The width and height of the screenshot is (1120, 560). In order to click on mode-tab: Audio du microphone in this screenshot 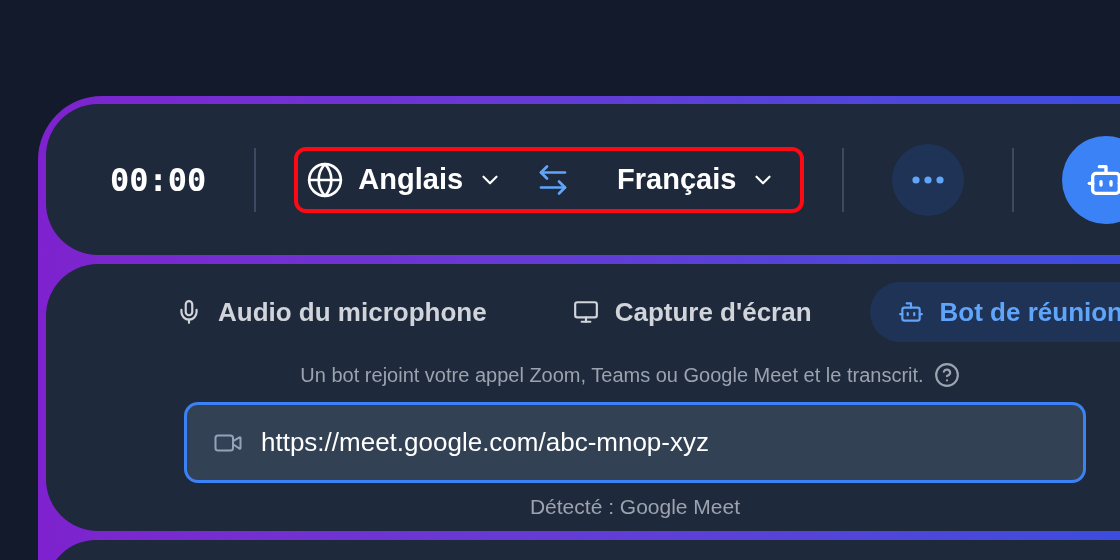, I will do `click(331, 312)`.